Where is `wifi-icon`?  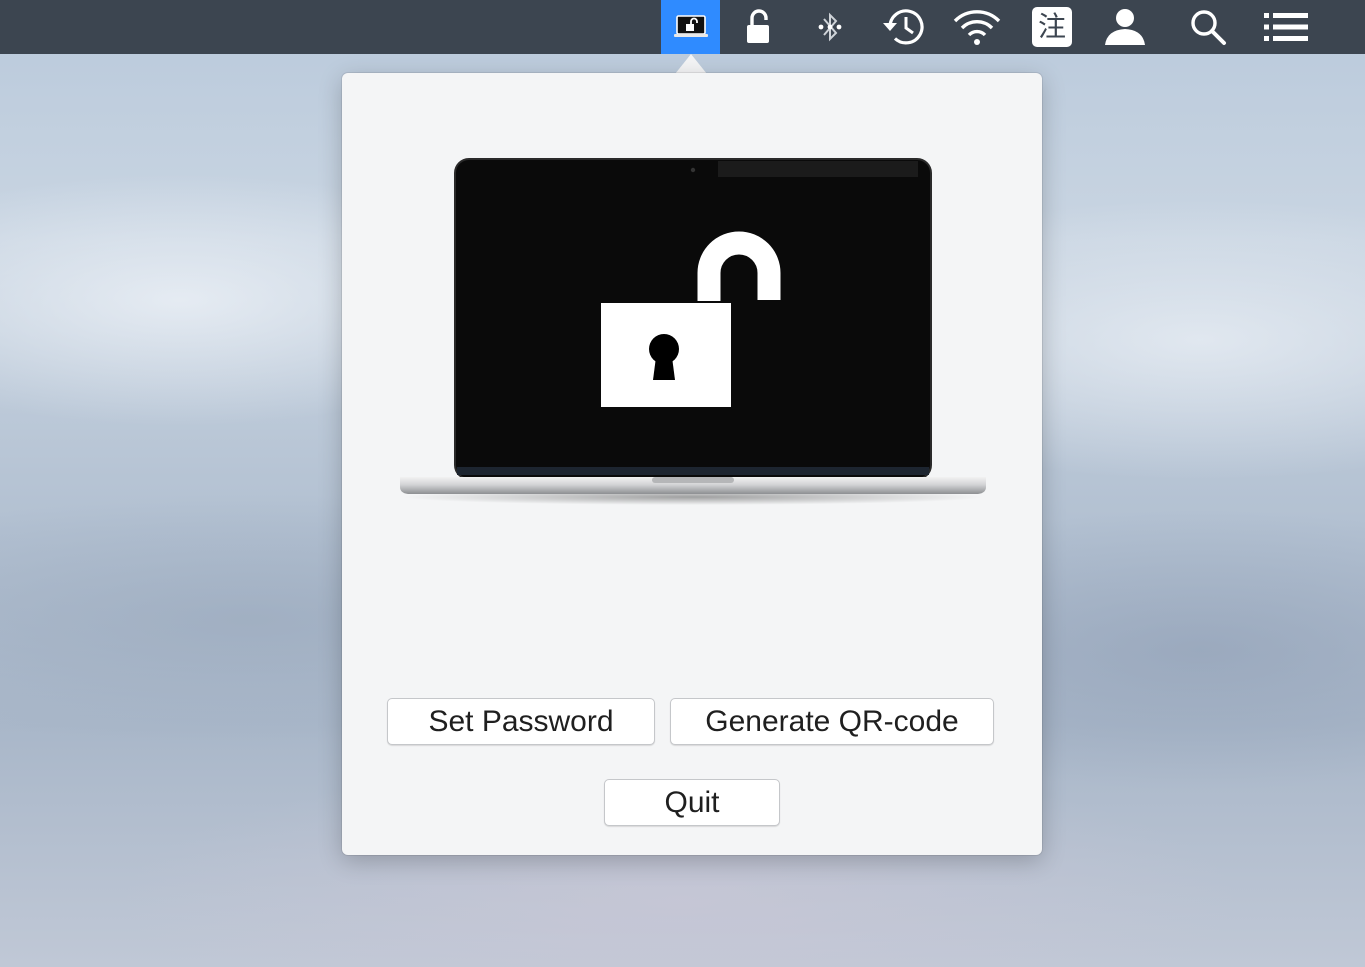 wifi-icon is located at coordinates (977, 27).